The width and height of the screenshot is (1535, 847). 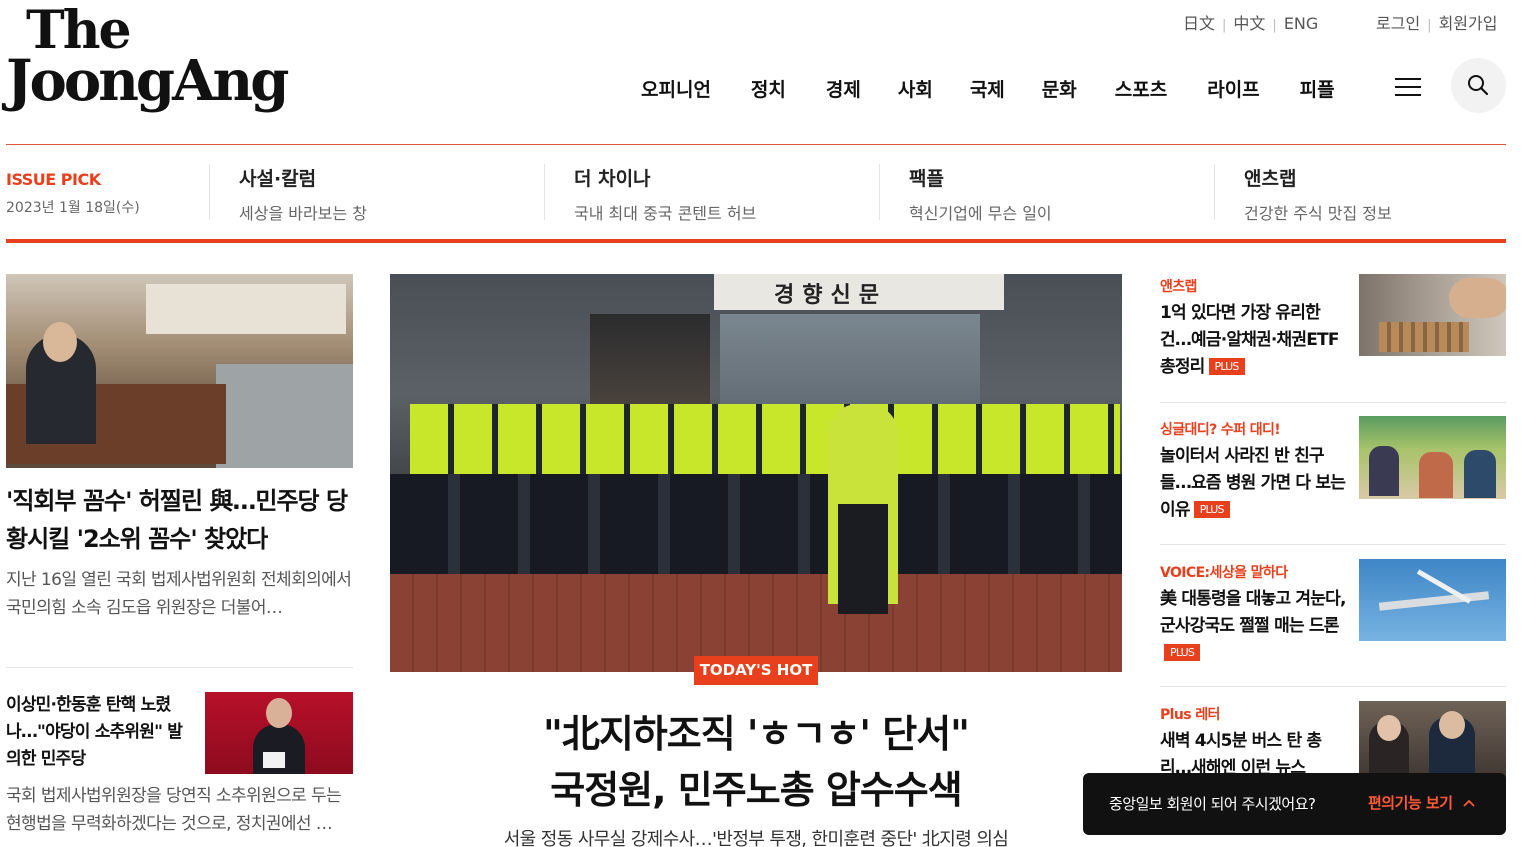 What do you see at coordinates (1436, 22) in the screenshot?
I see `user-links: 로그인 | 회원가입` at bounding box center [1436, 22].